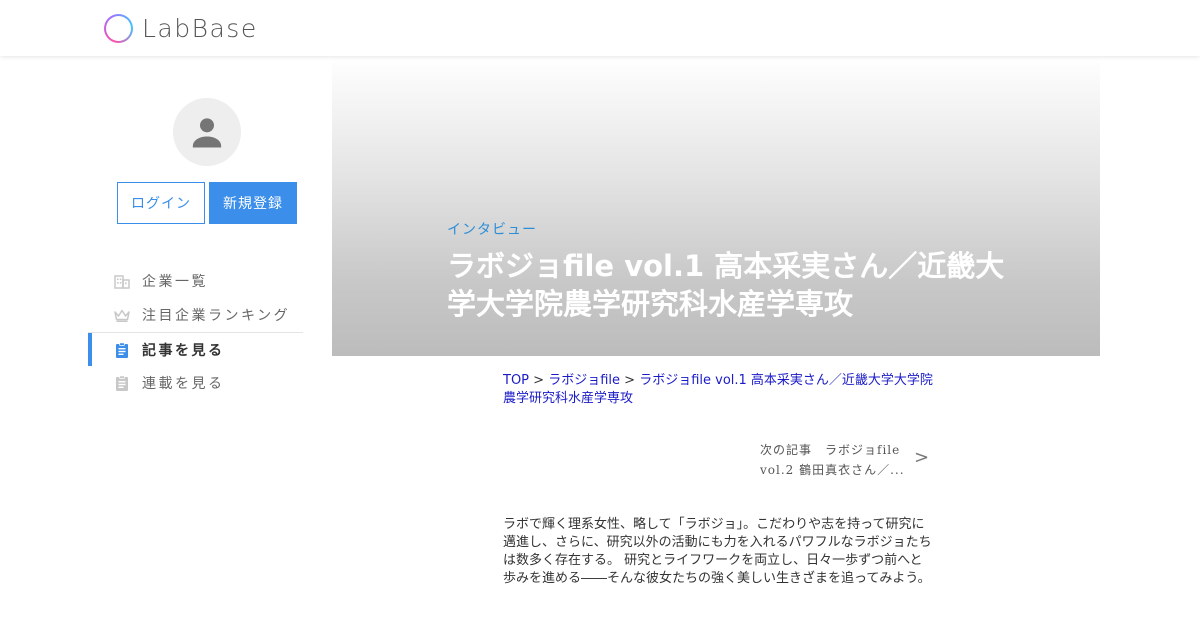  I want to click on crown-icon, so click(122, 315).